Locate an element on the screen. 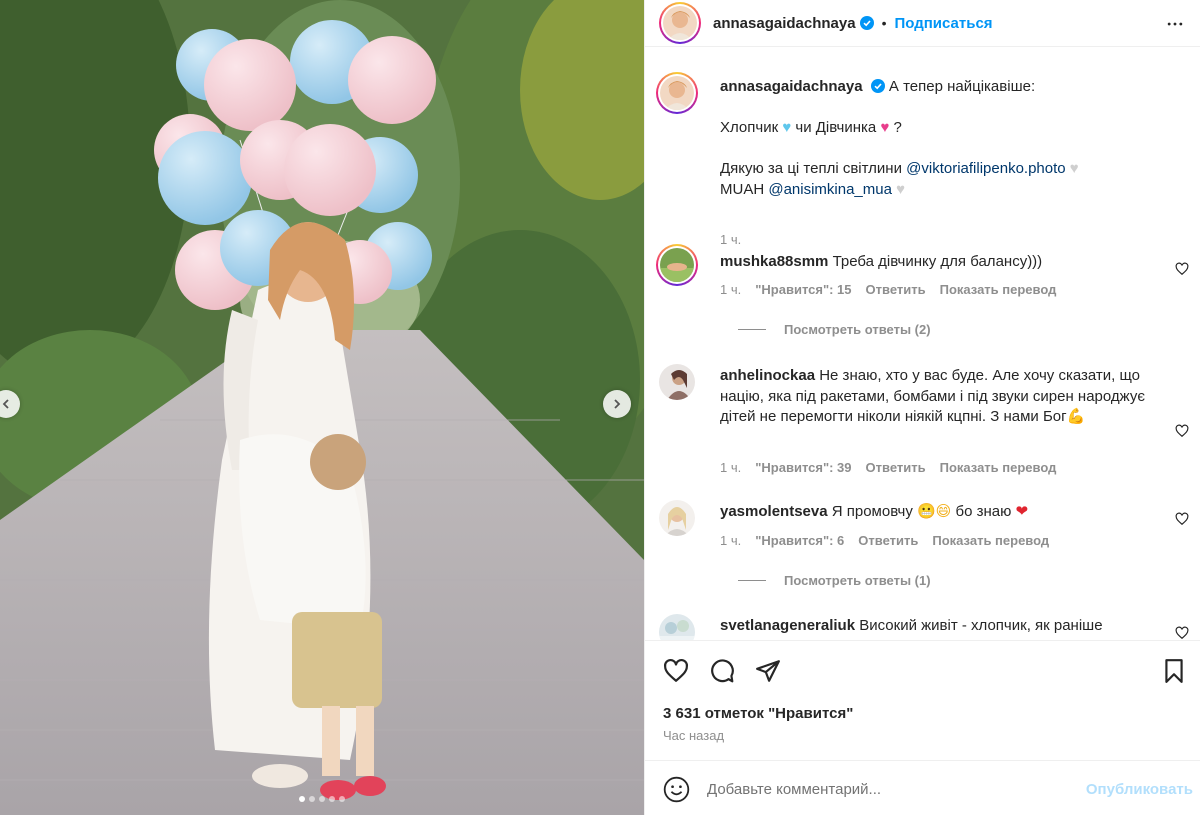 Image resolution: width=1200 pixels, height=815 pixels. comment-likes-count: "Нравится": 15 is located at coordinates (803, 289).